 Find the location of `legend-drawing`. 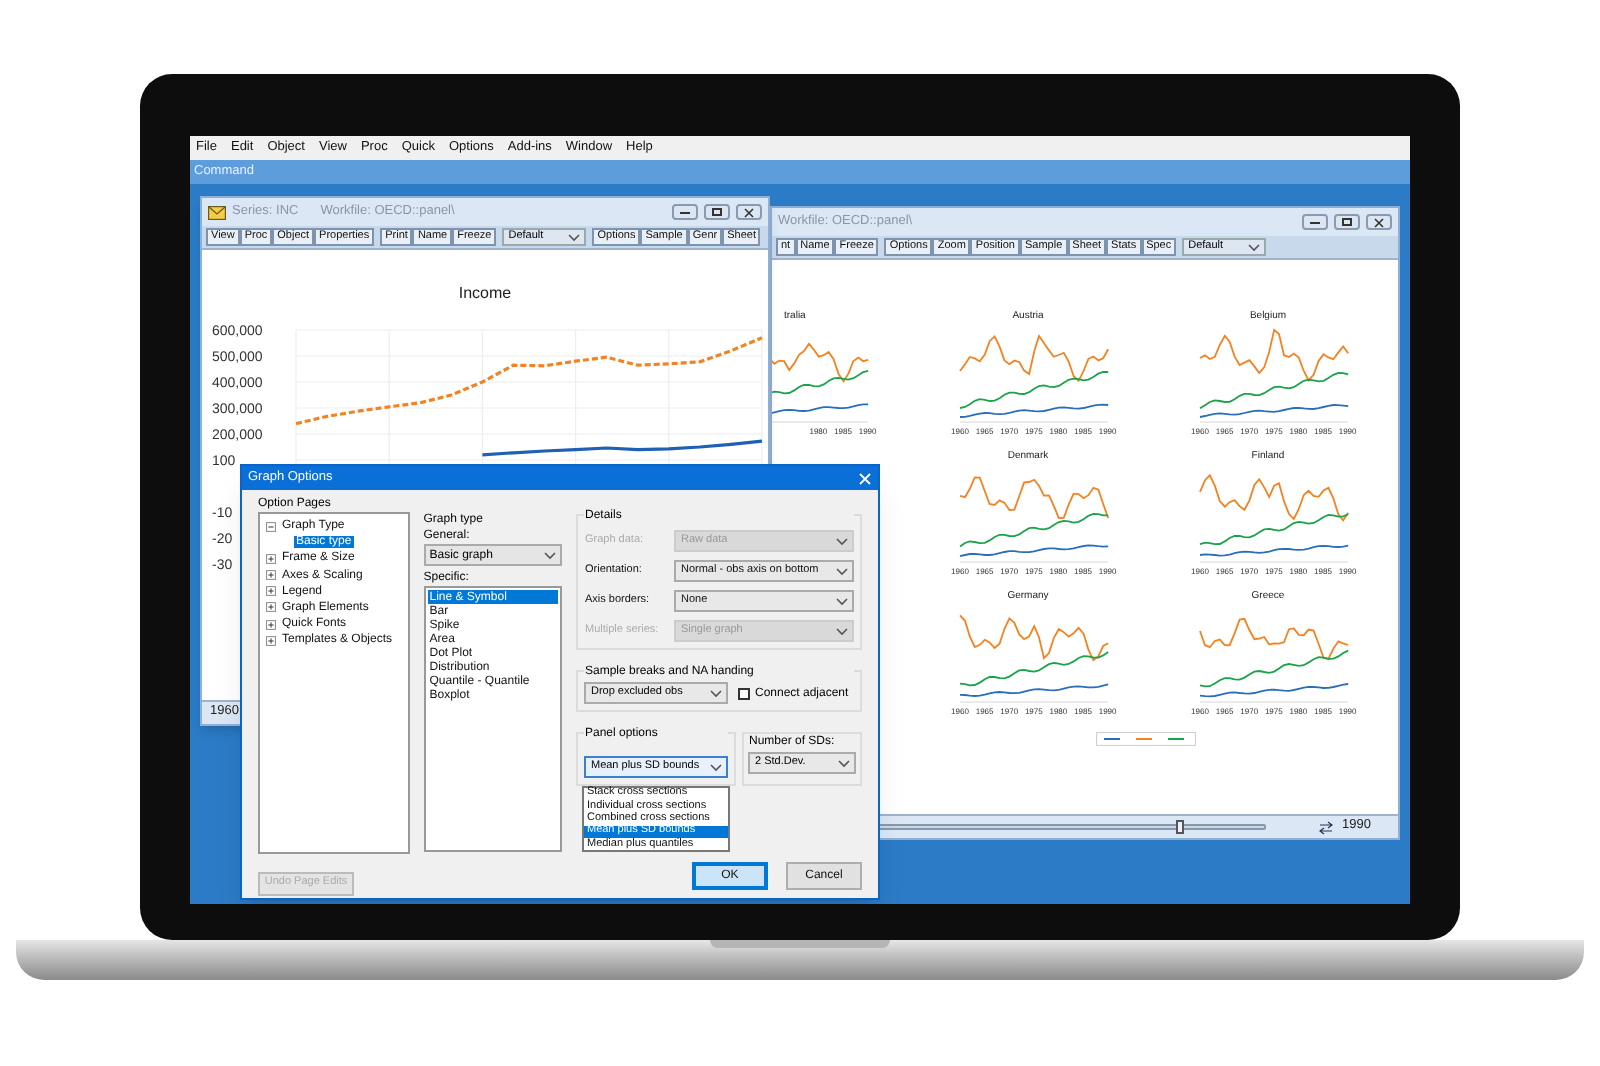

legend-drawing is located at coordinates (1145, 739).